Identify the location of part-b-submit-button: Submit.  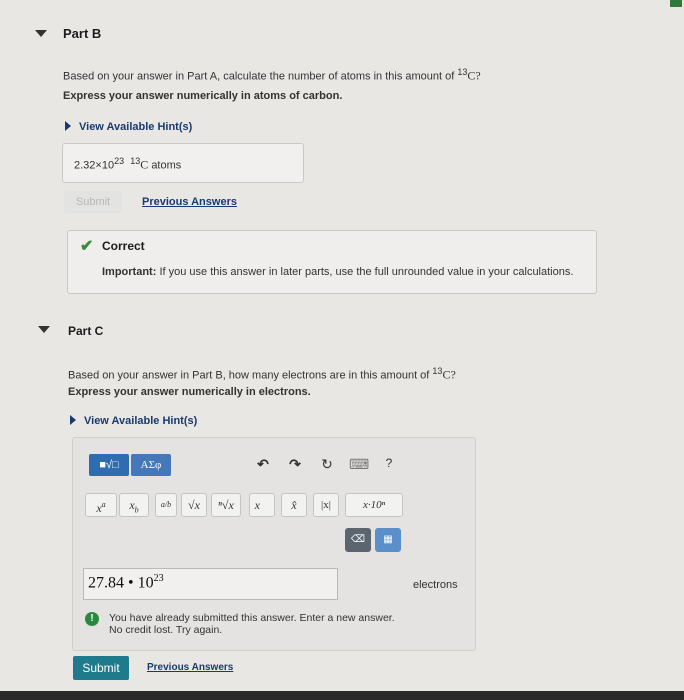
(93, 202).